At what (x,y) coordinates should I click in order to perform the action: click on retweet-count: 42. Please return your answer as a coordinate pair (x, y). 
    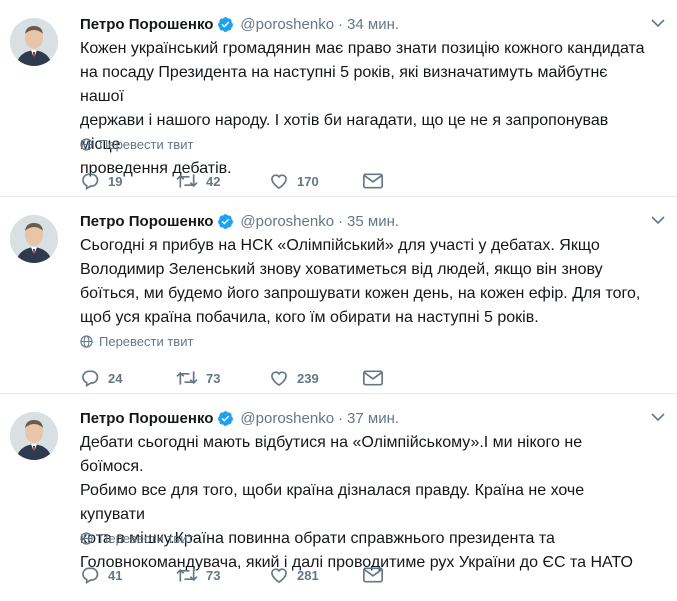
    Looking at the image, I should click on (213, 181).